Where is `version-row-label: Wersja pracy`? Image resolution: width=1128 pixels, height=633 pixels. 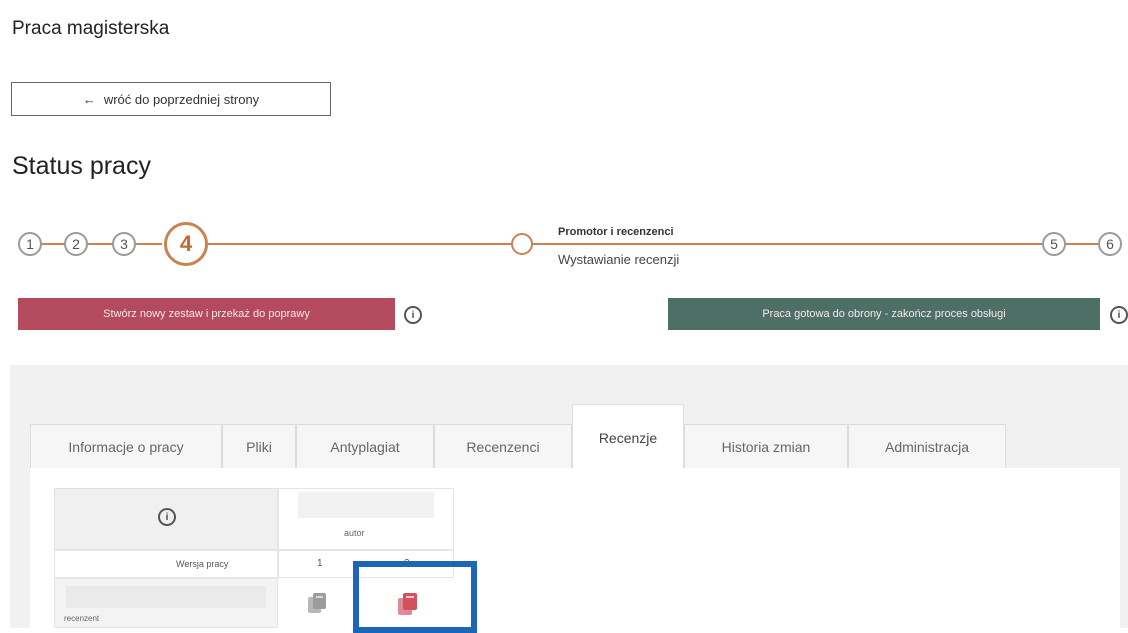 version-row-label: Wersja pracy is located at coordinates (202, 564).